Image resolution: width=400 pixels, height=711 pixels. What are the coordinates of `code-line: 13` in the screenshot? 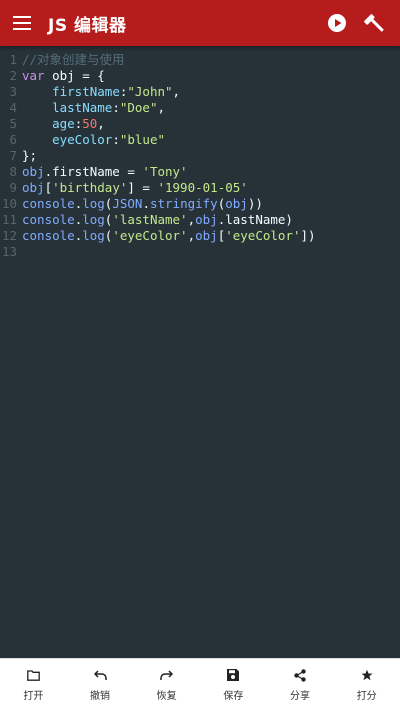 It's located at (200, 252).